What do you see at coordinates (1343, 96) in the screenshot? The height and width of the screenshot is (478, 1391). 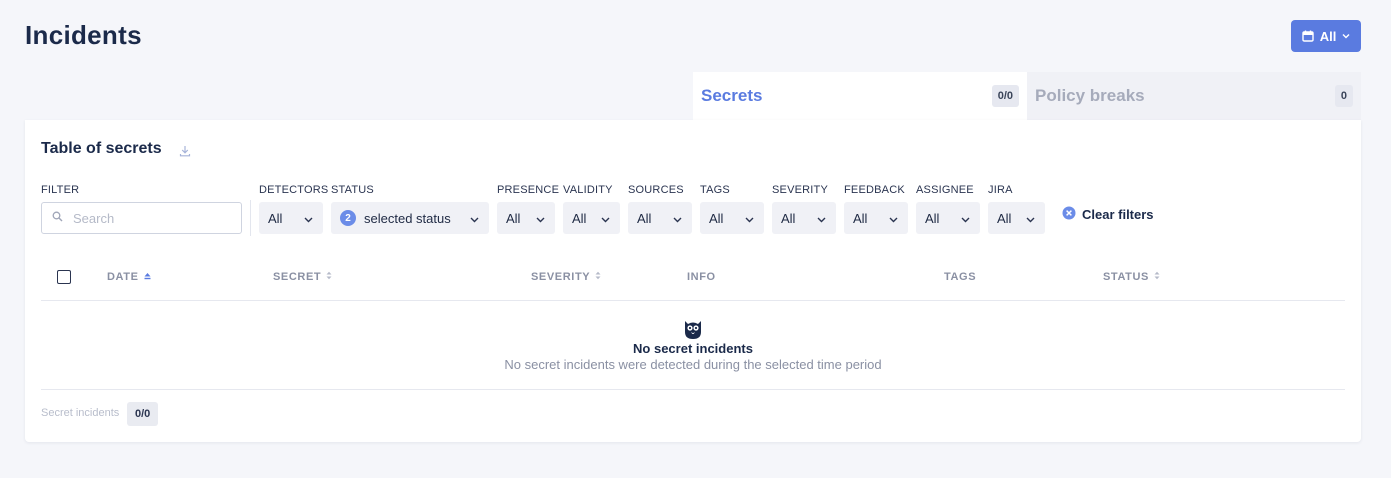 I see `tab-policy-breaks-count-badge: 0` at bounding box center [1343, 96].